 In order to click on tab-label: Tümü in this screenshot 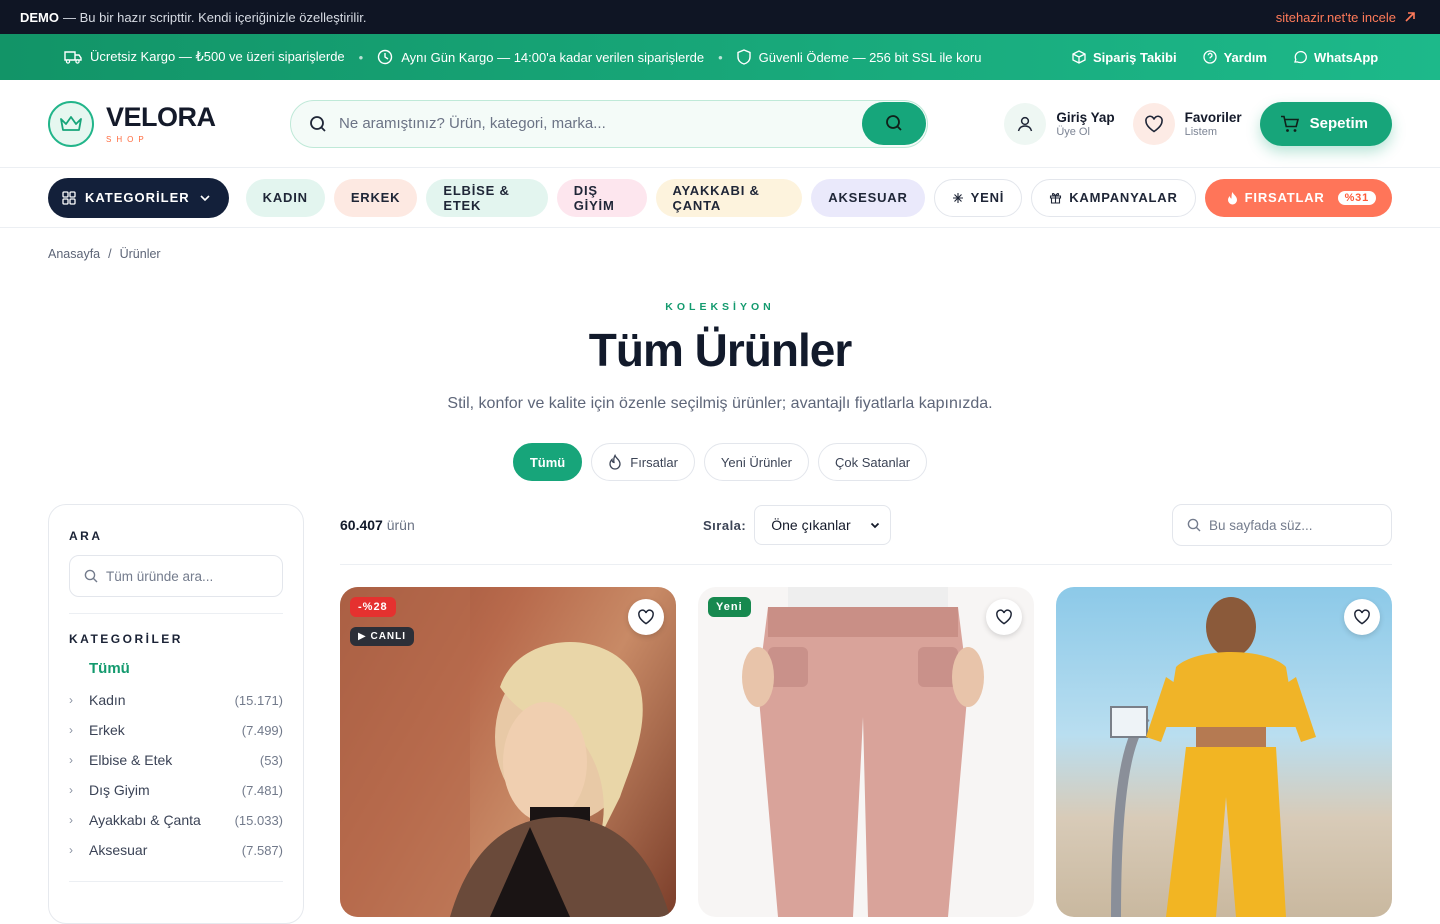, I will do `click(547, 462)`.